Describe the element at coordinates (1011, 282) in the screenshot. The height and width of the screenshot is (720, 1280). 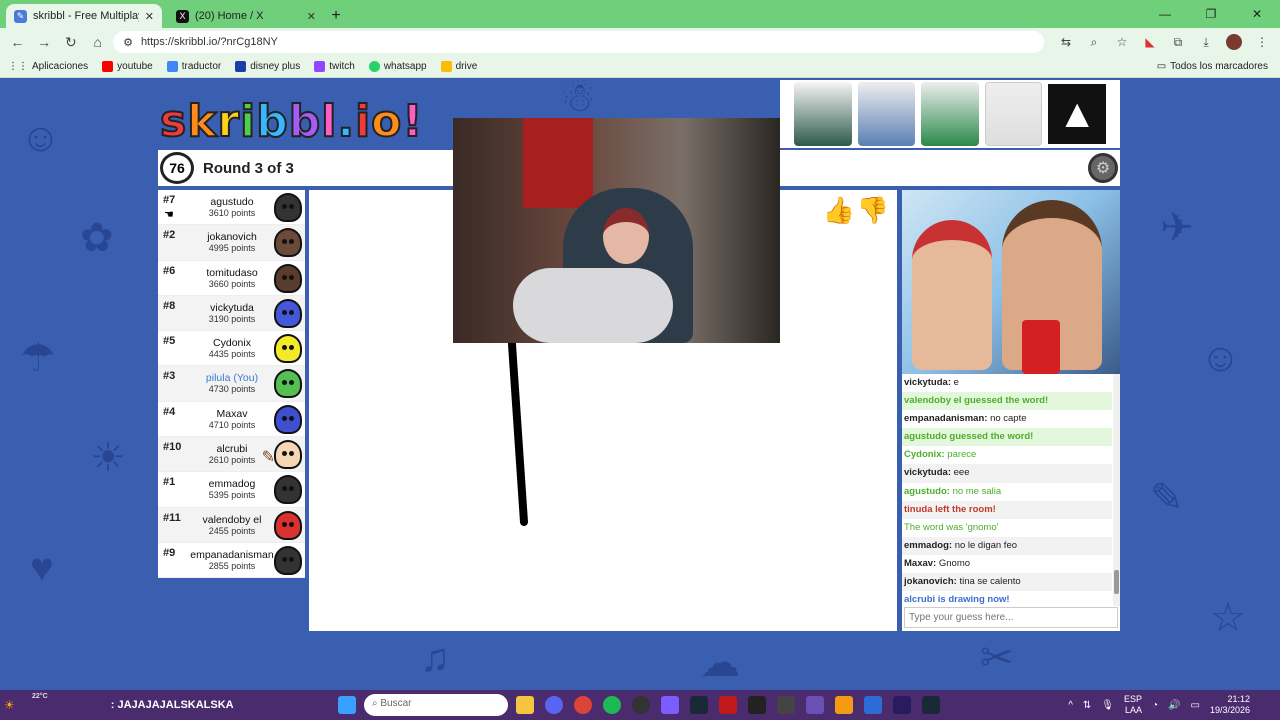
I see `ad-banner-side` at that location.